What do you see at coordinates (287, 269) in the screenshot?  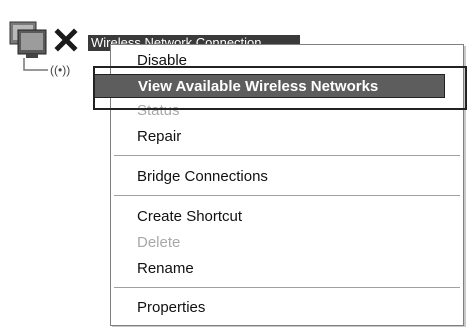 I see `menu-item-rename: Rename` at bounding box center [287, 269].